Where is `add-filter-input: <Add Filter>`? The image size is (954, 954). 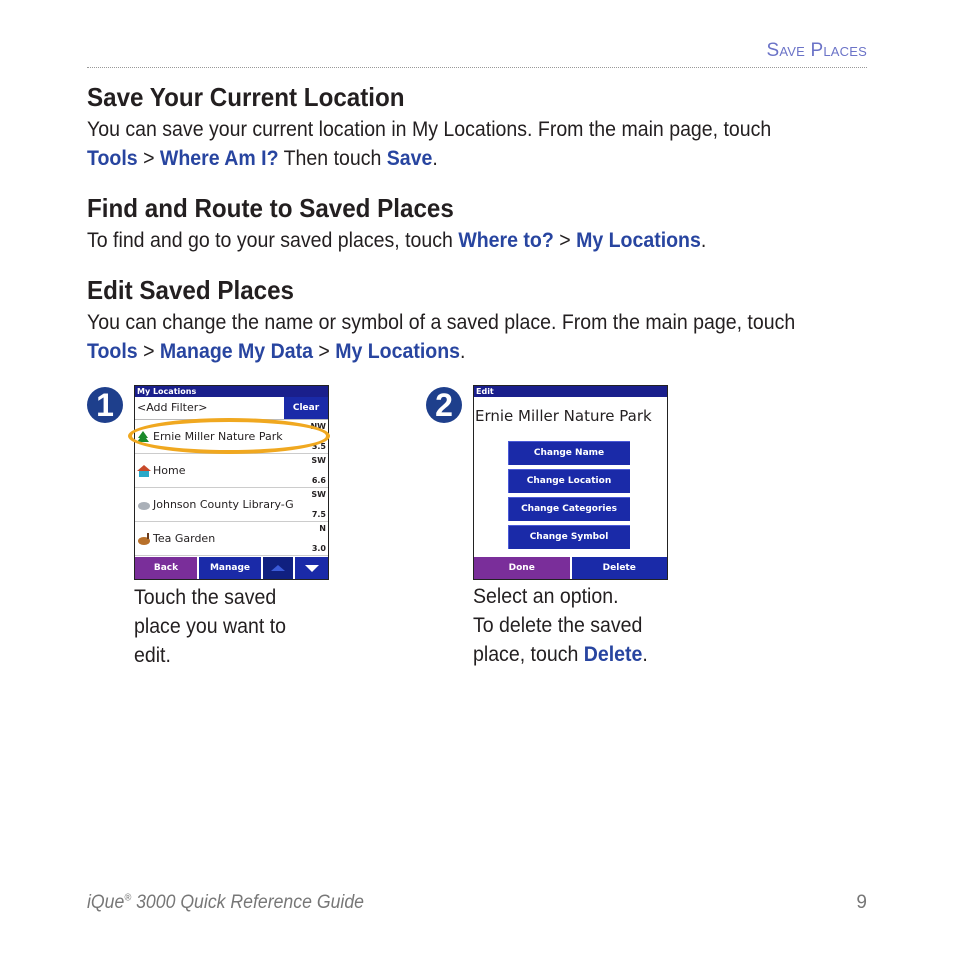
add-filter-input: <Add Filter> is located at coordinates (209, 408).